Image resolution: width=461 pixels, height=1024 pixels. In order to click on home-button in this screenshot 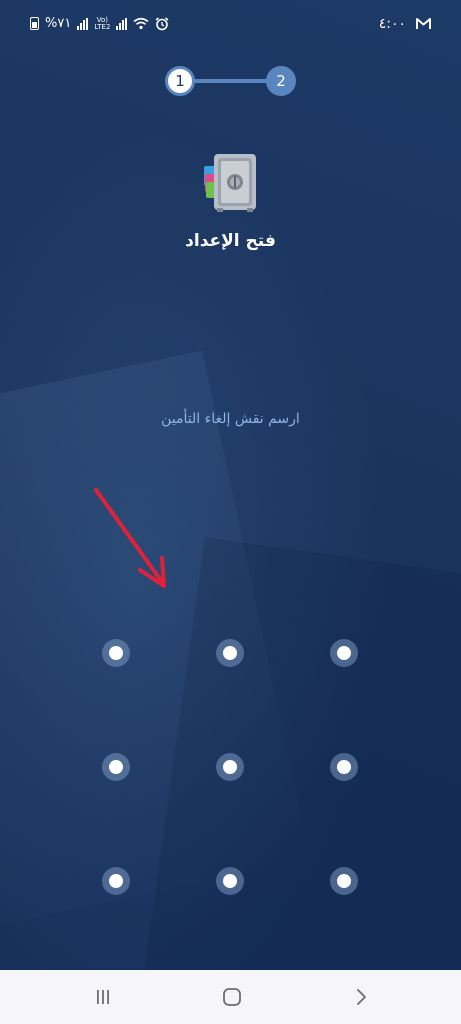, I will do `click(232, 997)`.